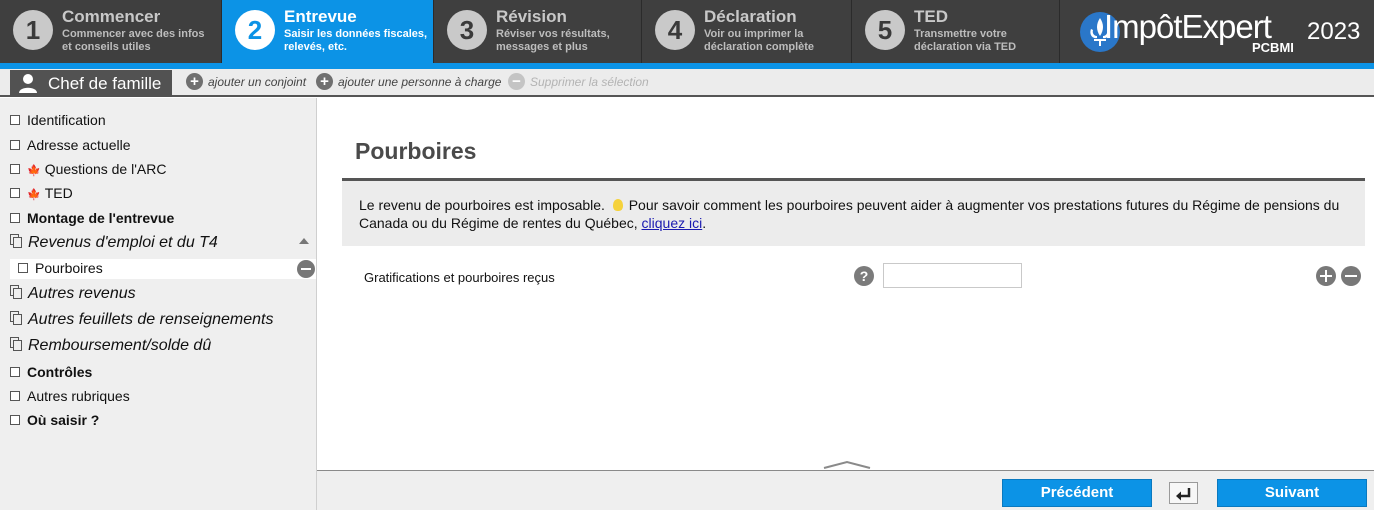 The width and height of the screenshot is (1374, 510). Describe the element at coordinates (1188, 26) in the screenshot. I see `brand-name: ImpôtExpert` at that location.